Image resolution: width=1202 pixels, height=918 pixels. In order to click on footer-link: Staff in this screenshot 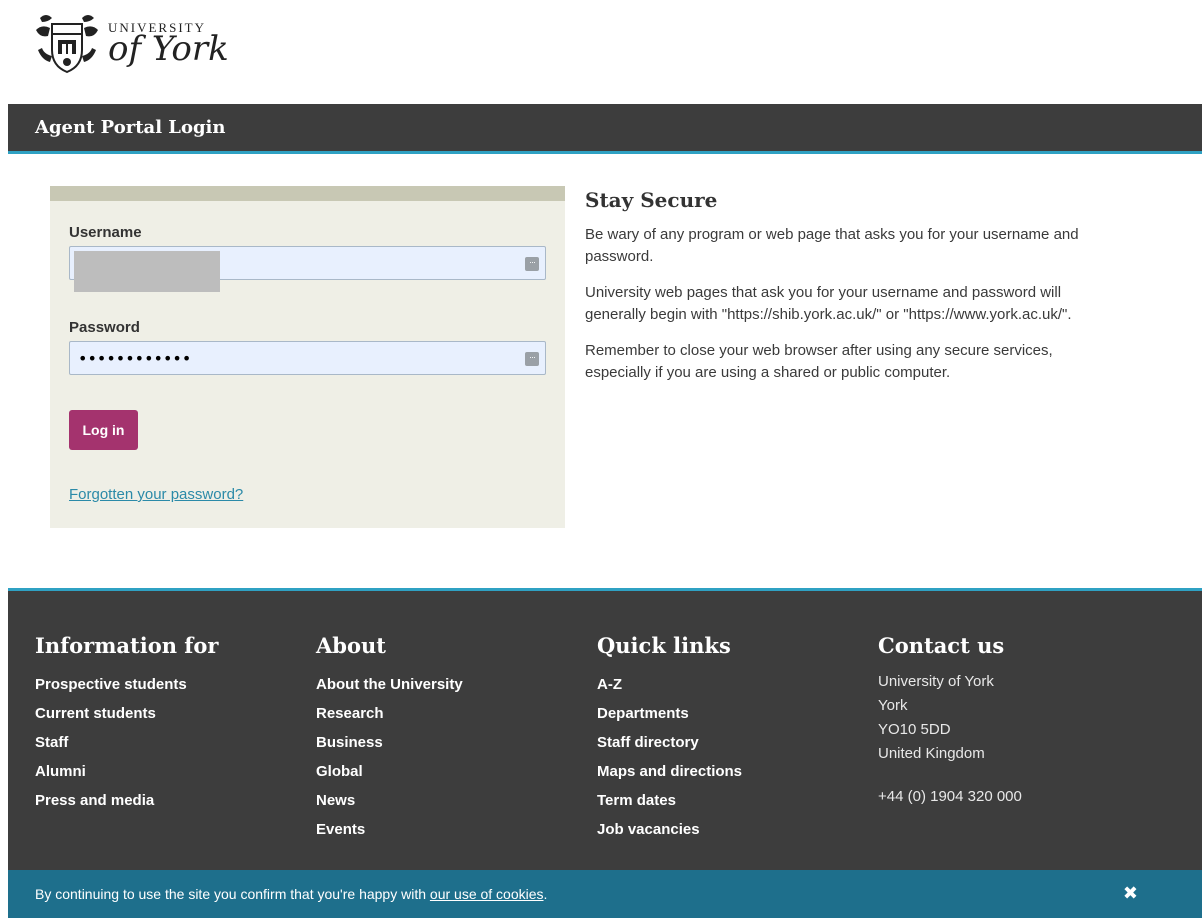, I will do `click(126, 742)`.